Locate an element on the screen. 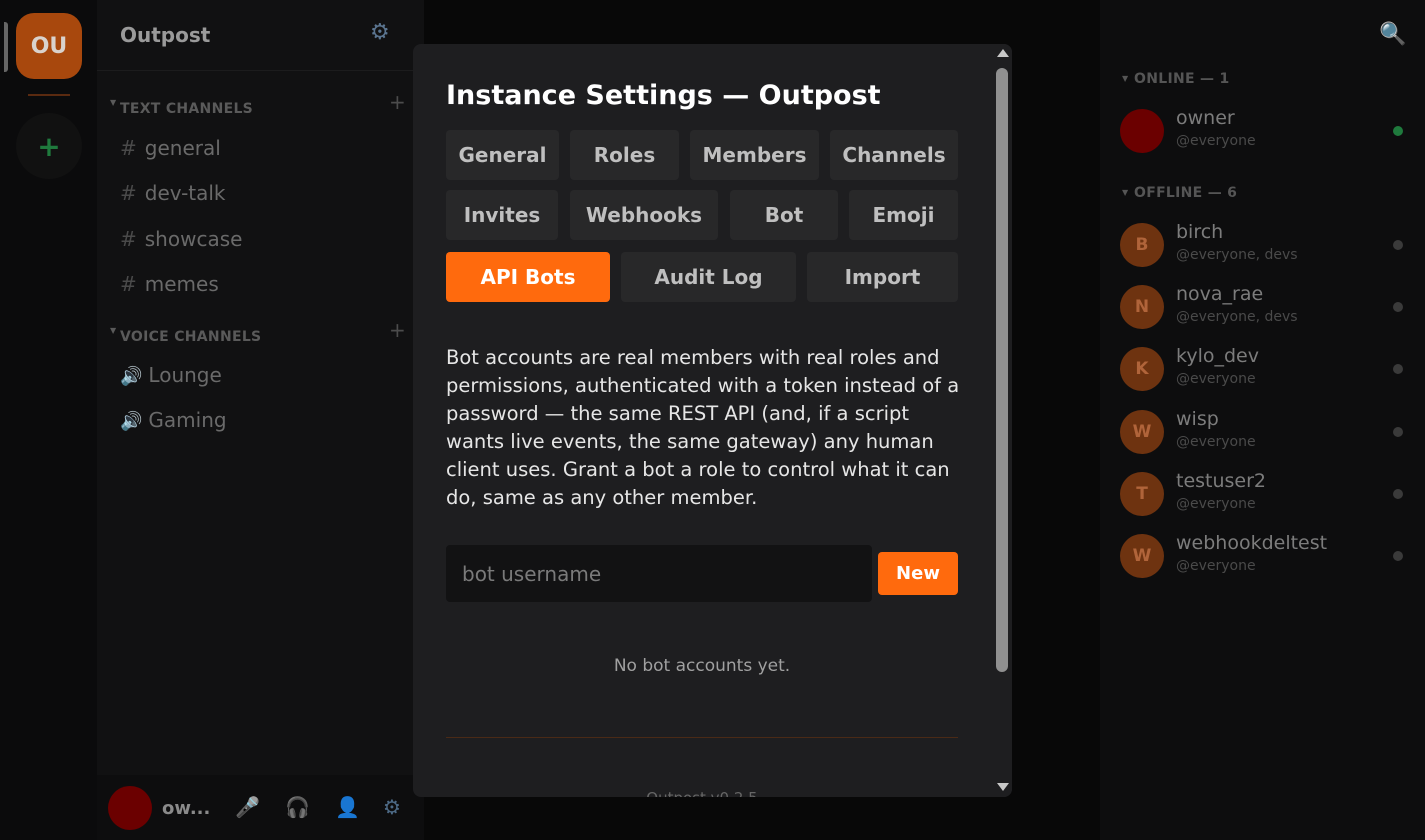 The image size is (1425, 840). user-panel: ow... 🎤 🎧 👤 ⚙ is located at coordinates (260, 807).